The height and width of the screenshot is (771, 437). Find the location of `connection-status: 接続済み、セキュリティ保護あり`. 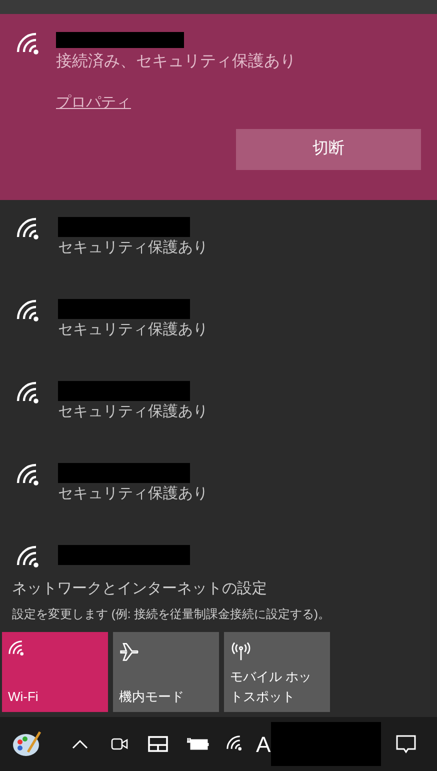

connection-status: 接続済み、セキュリティ保護あり is located at coordinates (176, 62).